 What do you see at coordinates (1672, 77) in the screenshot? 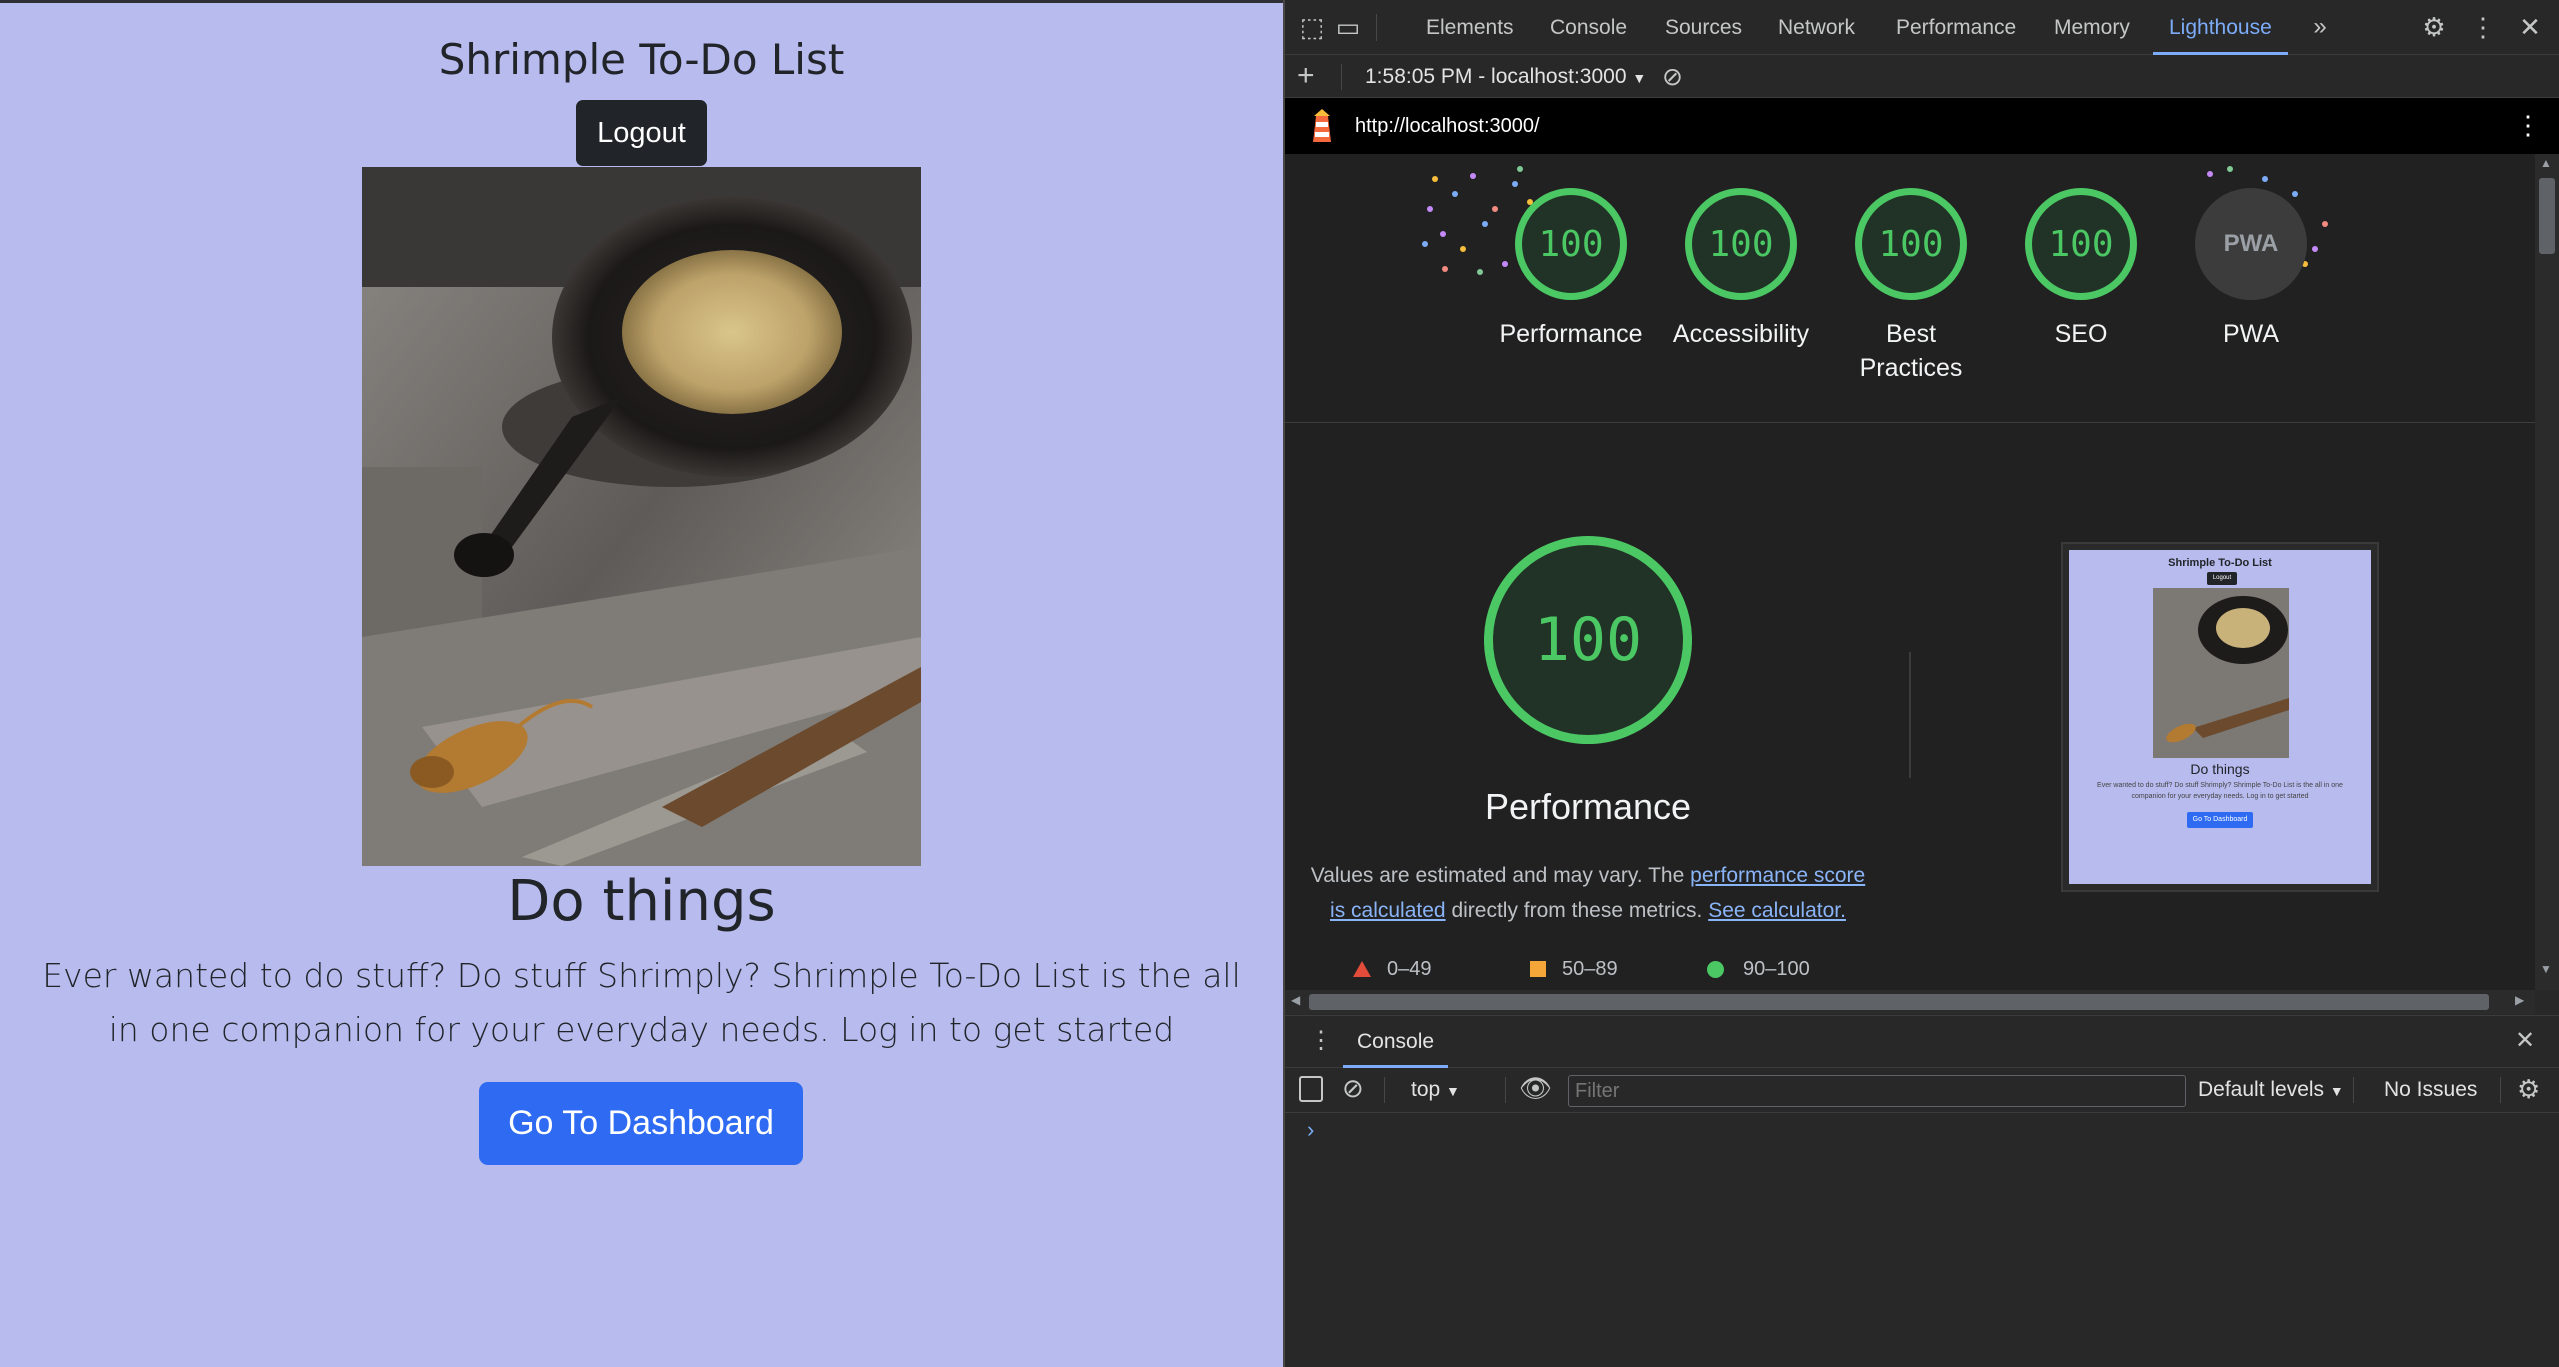
I see `clear-reports-icon: ⊘` at bounding box center [1672, 77].